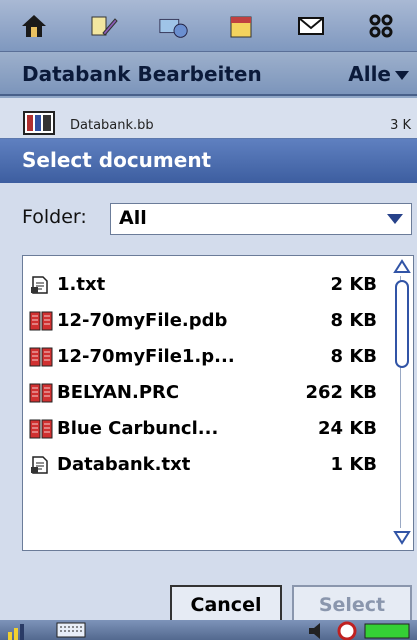  What do you see at coordinates (347, 428) in the screenshot?
I see `file-size: 24 KB` at bounding box center [347, 428].